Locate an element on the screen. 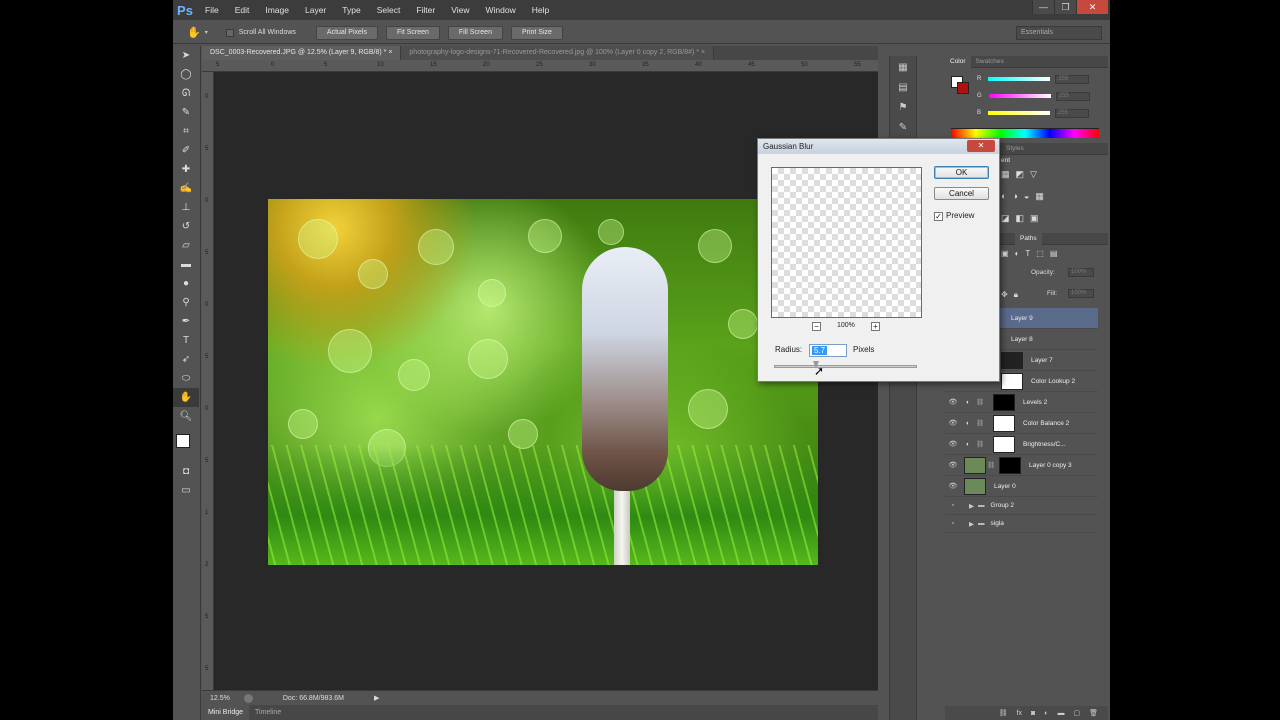 The width and height of the screenshot is (1280, 720). eyedropper-icon: ✐ is located at coordinates (186, 150).